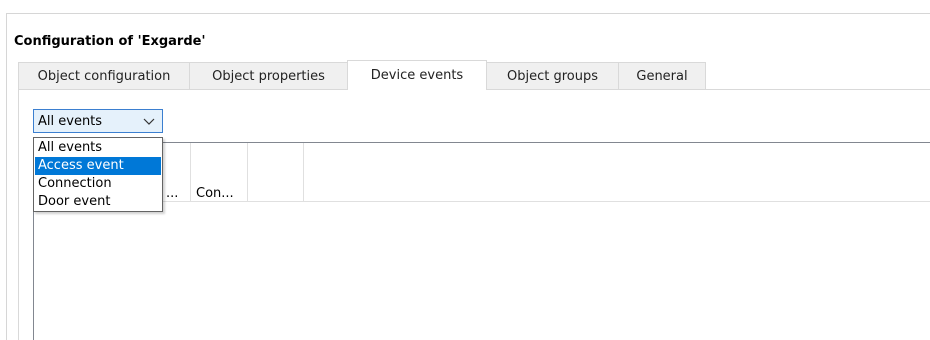  I want to click on tab-device-events: Device events, so click(417, 75).